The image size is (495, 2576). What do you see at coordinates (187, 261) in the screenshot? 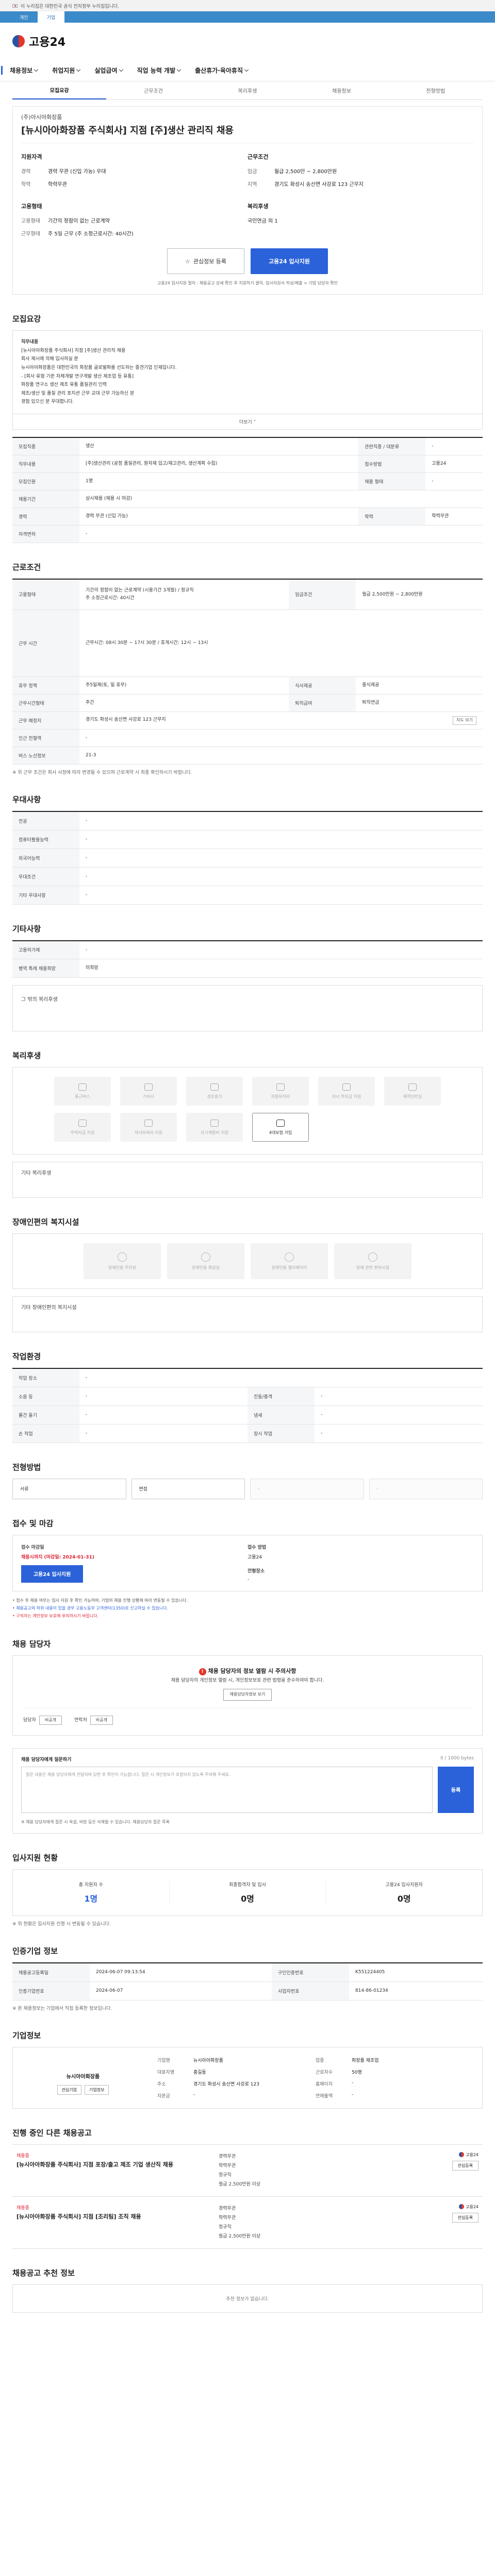
I see `star-icon: ☆` at bounding box center [187, 261].